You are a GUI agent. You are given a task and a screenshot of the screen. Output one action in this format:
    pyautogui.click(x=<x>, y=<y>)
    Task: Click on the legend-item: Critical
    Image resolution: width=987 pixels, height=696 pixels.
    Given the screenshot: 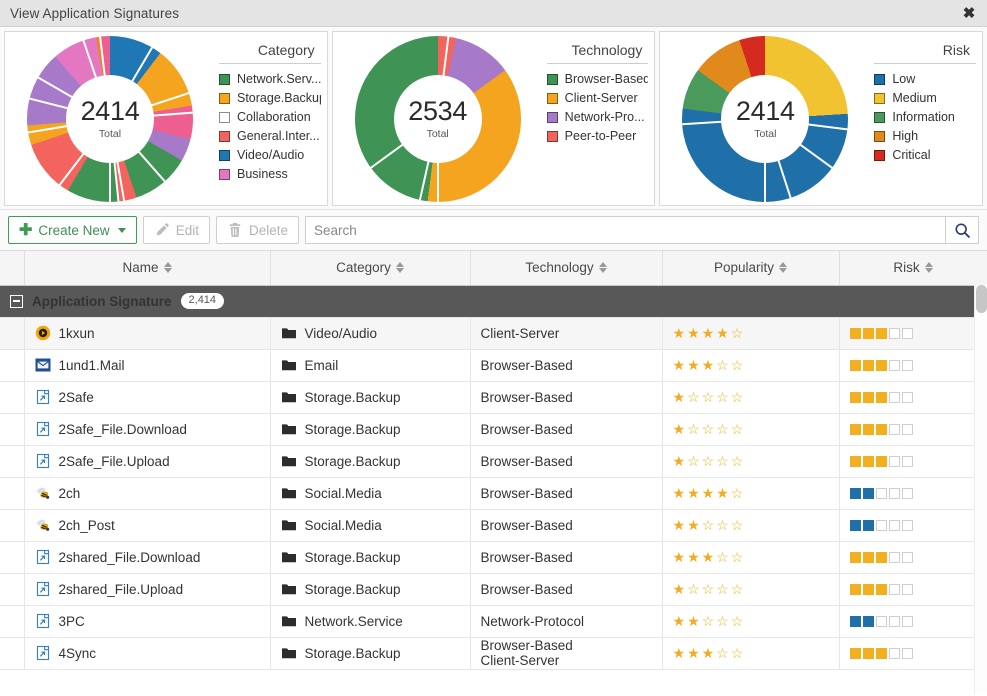 What is the action you would take?
    pyautogui.click(x=925, y=155)
    